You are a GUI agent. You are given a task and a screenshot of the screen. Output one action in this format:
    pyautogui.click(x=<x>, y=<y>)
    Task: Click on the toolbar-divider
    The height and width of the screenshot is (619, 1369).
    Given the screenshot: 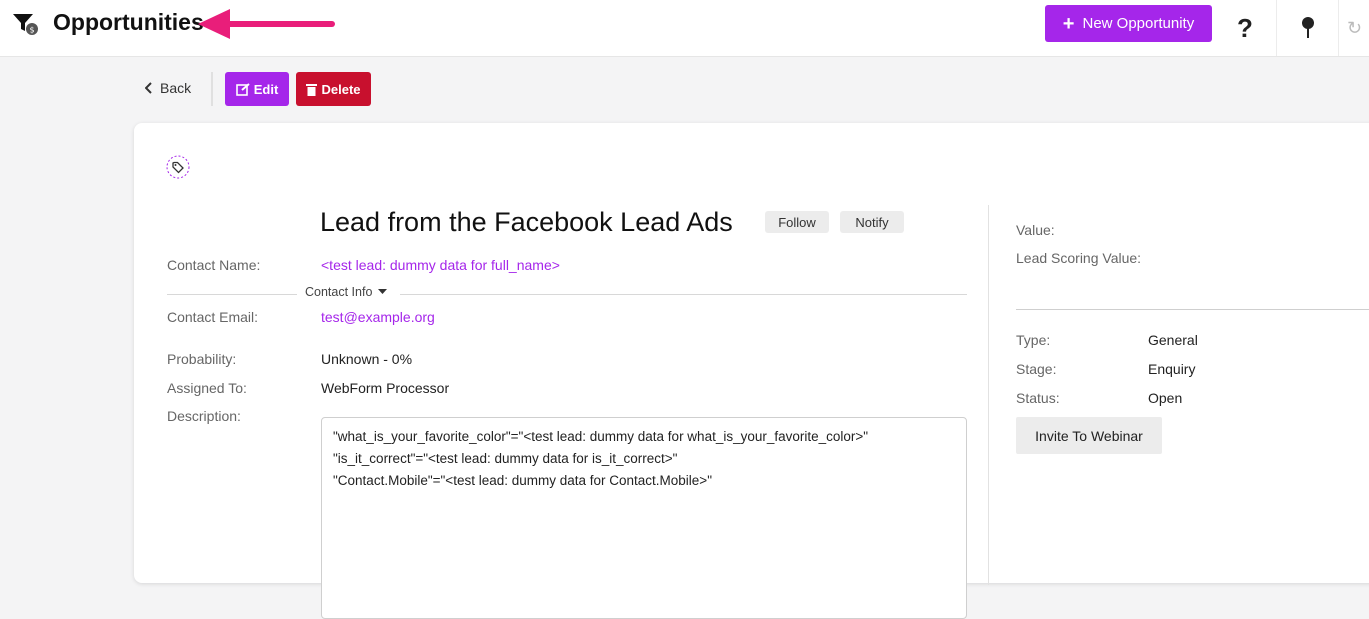 What is the action you would take?
    pyautogui.click(x=212, y=89)
    